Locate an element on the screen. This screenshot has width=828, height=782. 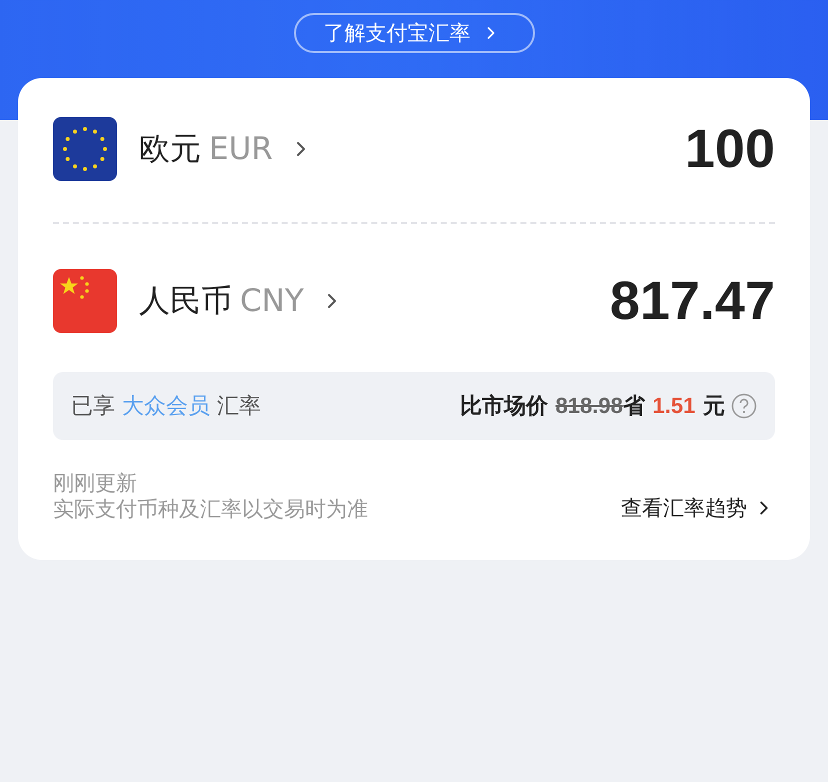
currency-selector: 欧元 EUR is located at coordinates (226, 149).